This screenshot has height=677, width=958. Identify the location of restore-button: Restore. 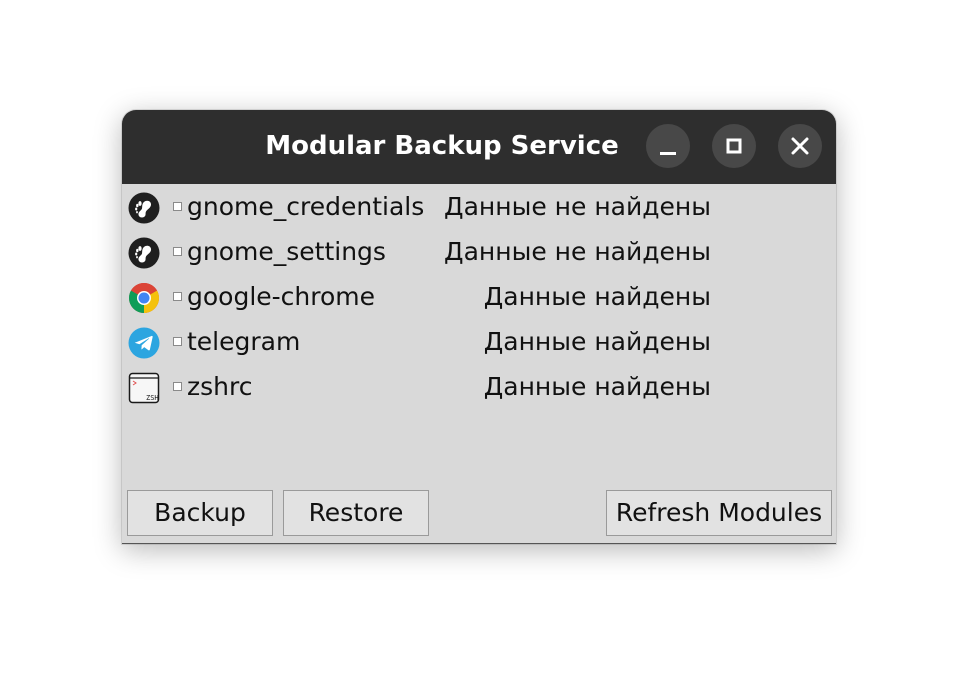
(356, 513).